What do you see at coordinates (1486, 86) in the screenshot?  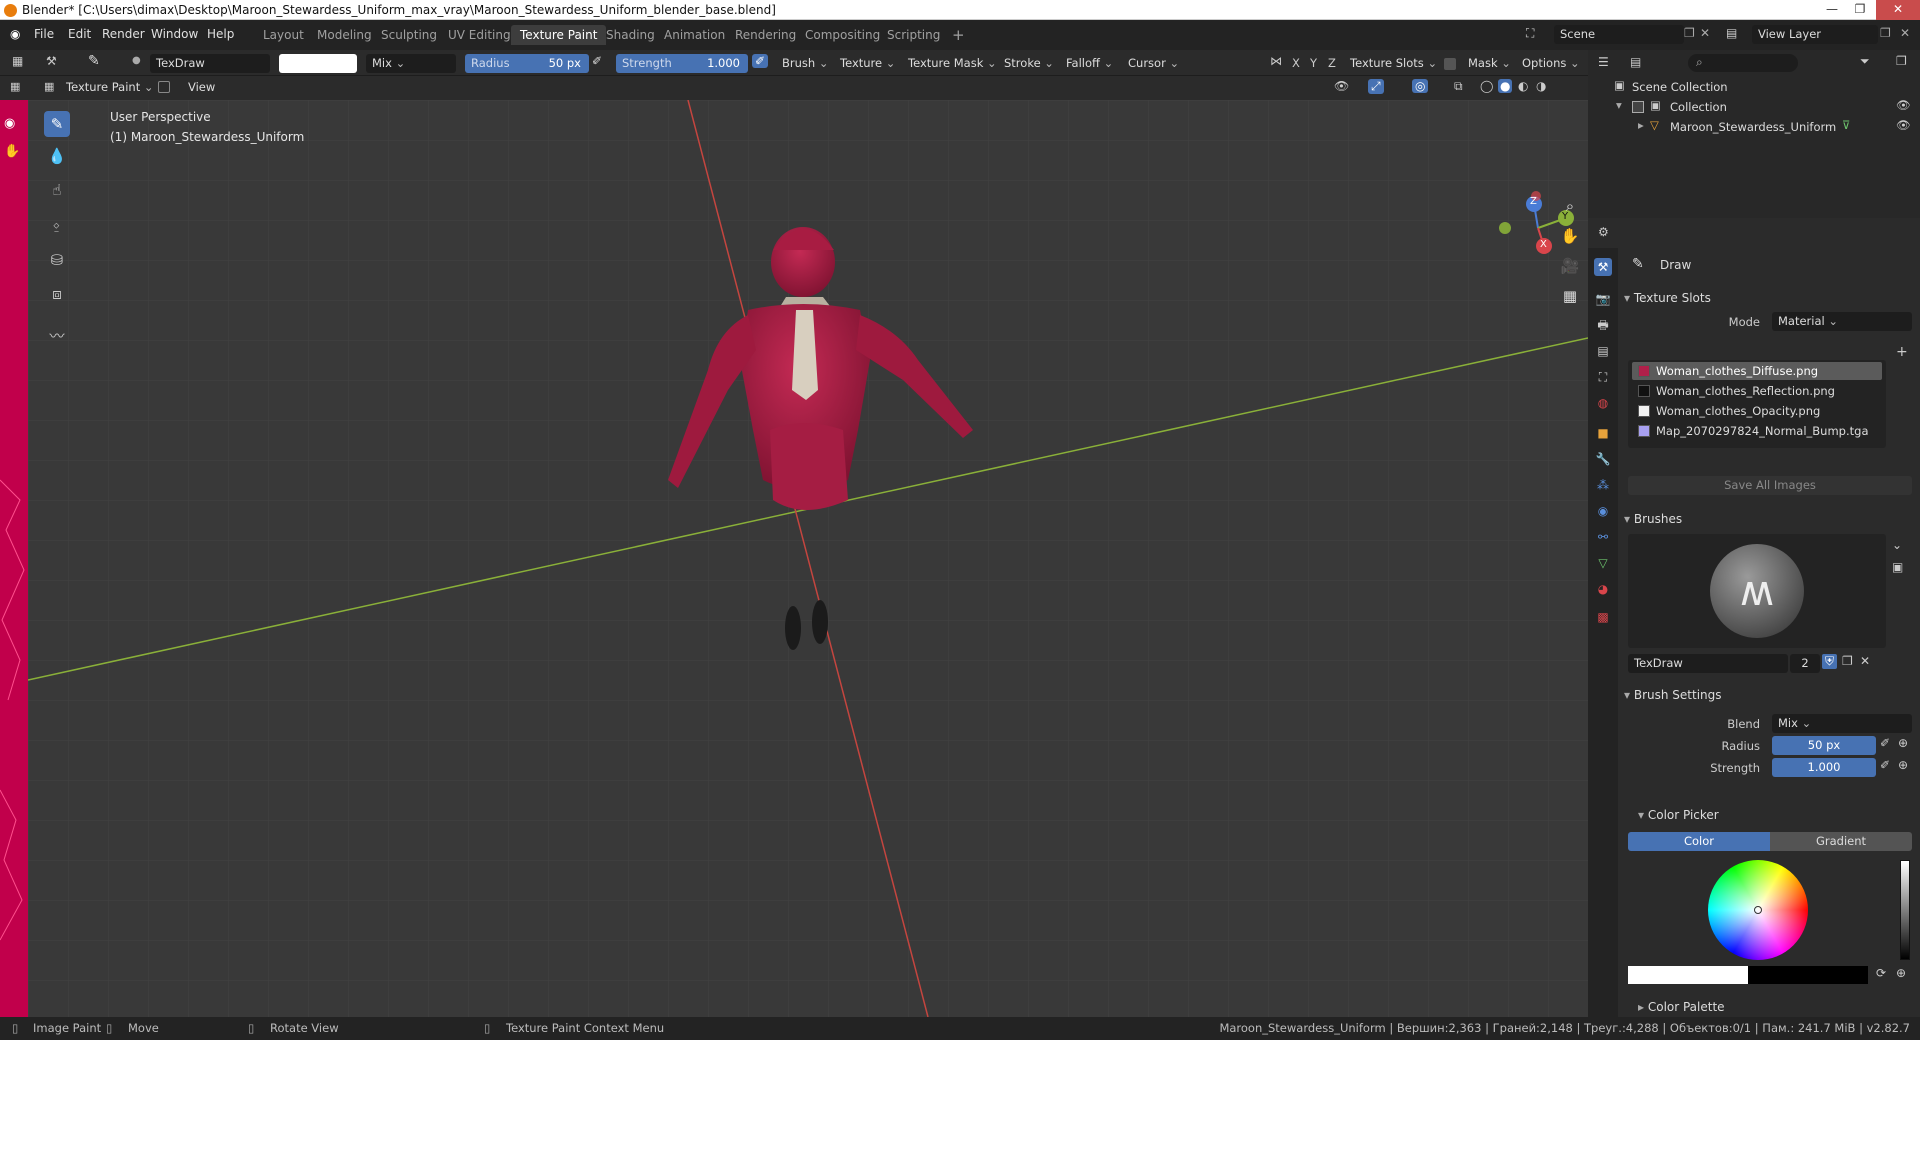 I see `shading-wireframe-icon: ◯` at bounding box center [1486, 86].